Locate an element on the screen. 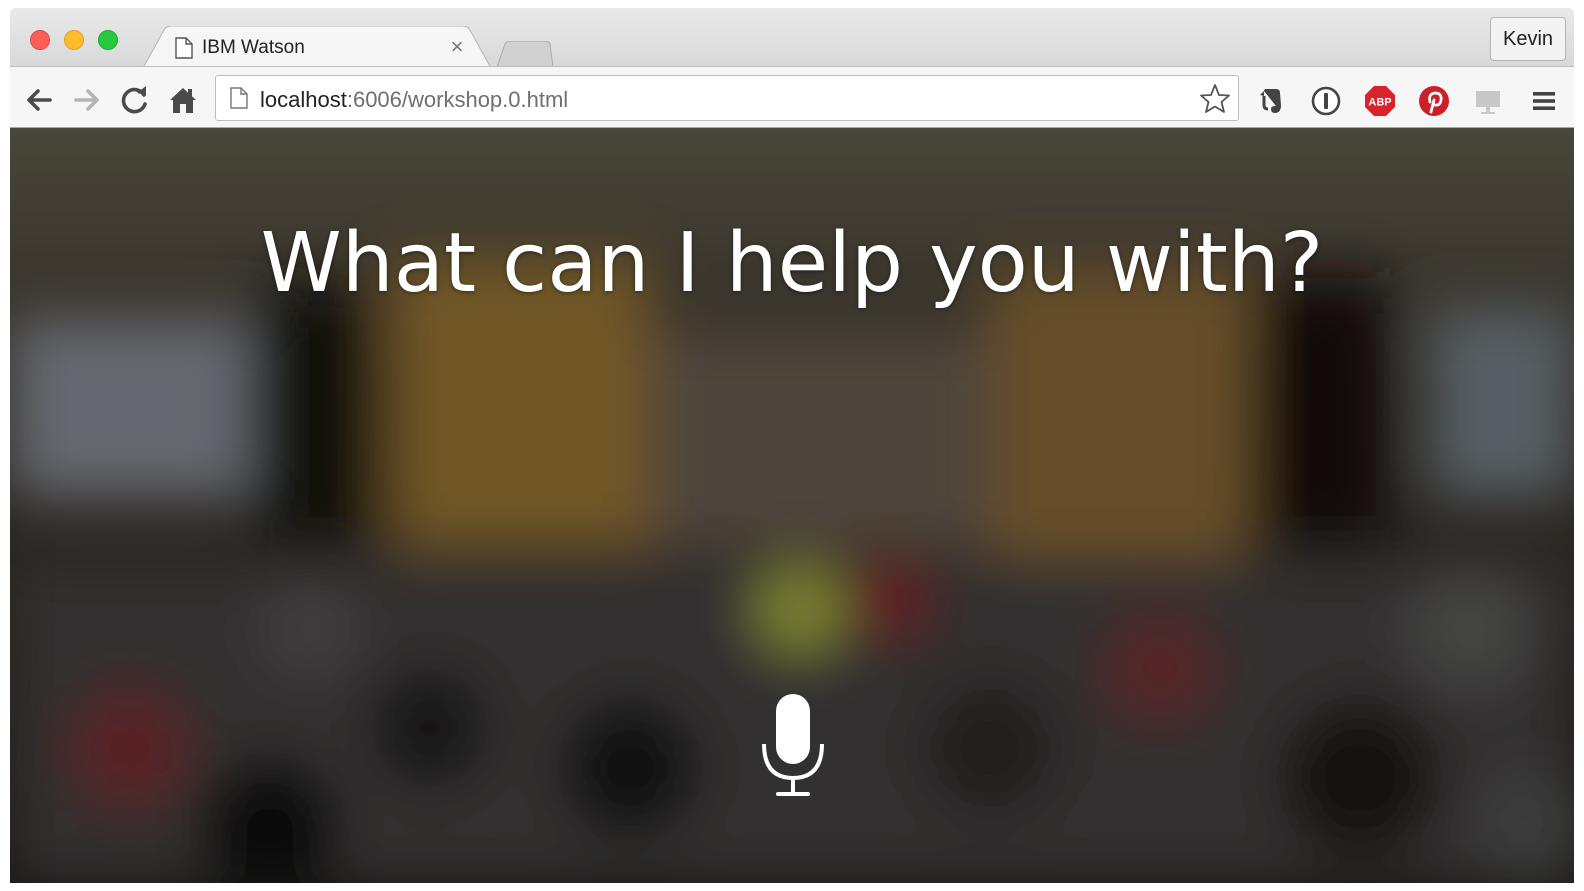  browser-toolbar: localhost:6006/workshop.0.html ABP is located at coordinates (792, 97).